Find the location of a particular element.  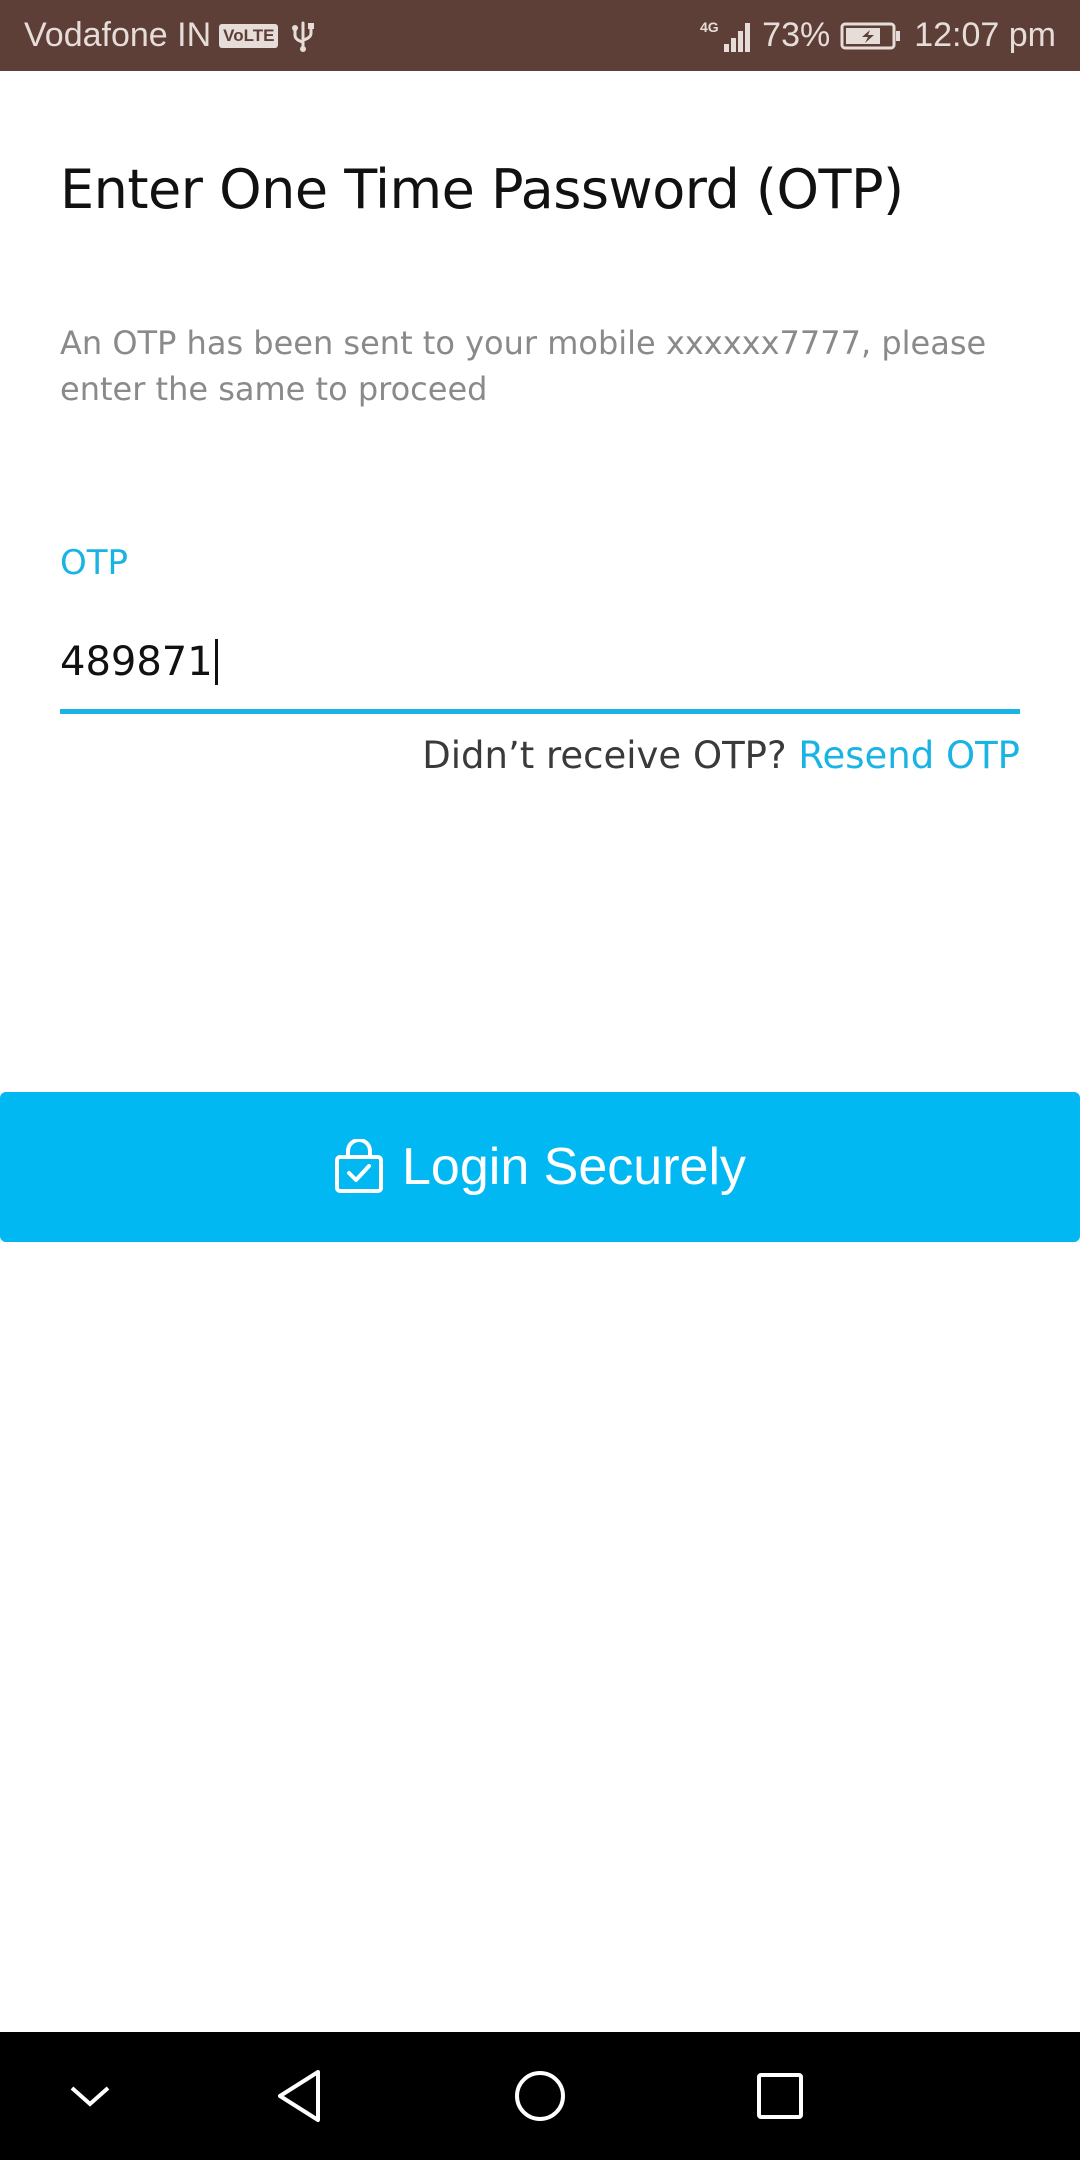

signal-4g-icon: 4G is located at coordinates (728, 36).